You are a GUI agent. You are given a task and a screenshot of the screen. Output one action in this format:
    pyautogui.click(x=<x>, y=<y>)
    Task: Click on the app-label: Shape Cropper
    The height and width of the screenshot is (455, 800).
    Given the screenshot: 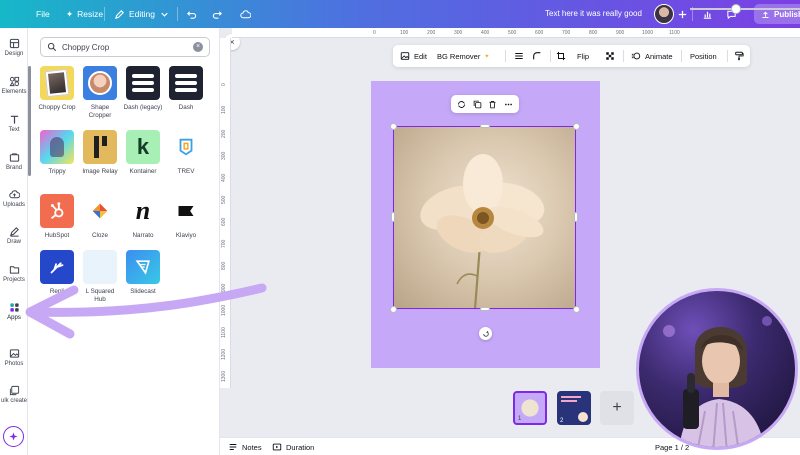 What is the action you would take?
    pyautogui.click(x=100, y=112)
    